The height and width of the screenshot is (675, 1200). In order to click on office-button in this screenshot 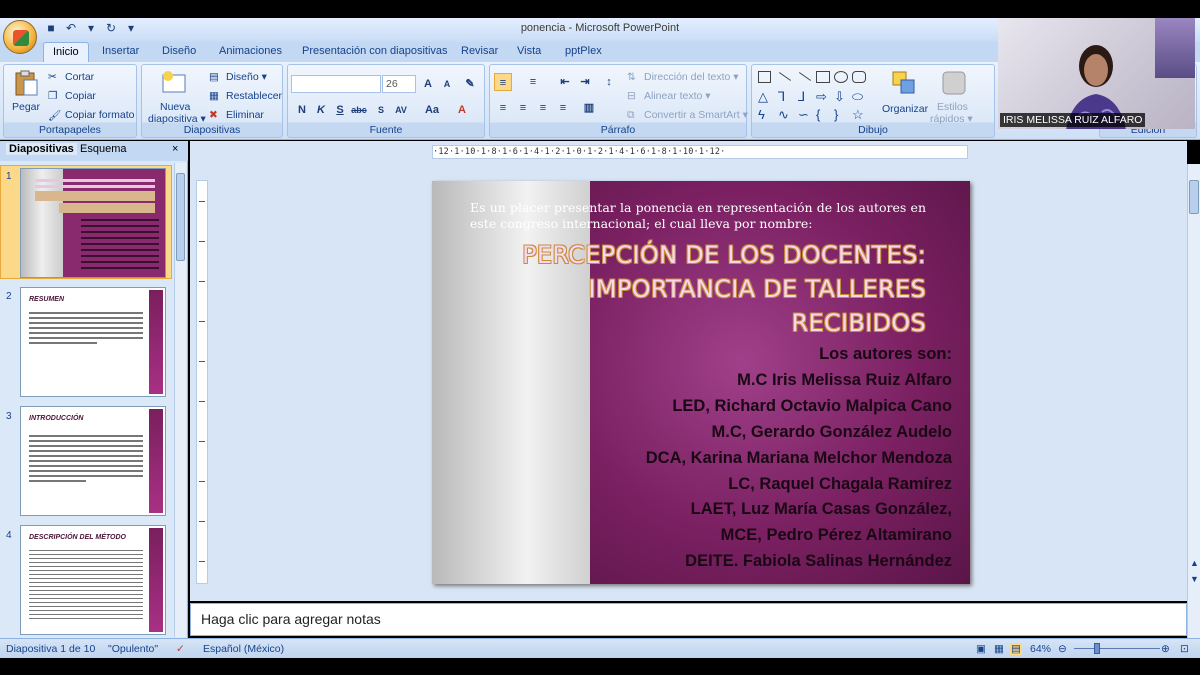, I will do `click(20, 37)`.